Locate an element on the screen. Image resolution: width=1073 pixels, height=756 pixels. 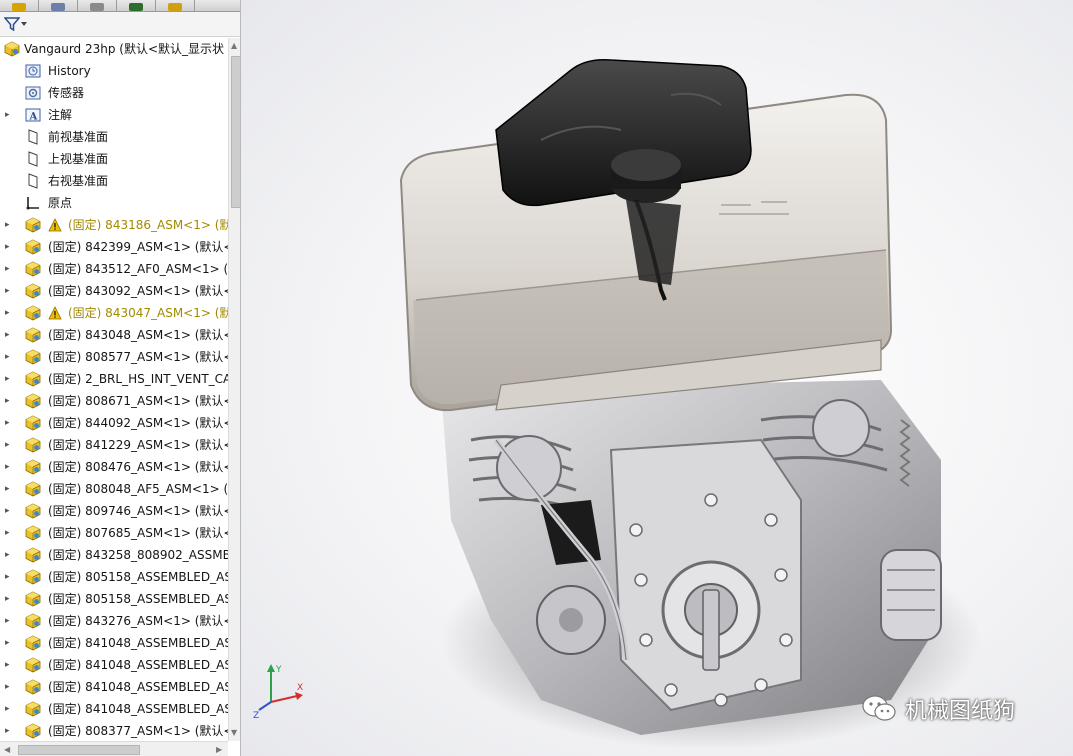
tree-item: 原点 is located at coordinates (114, 203).